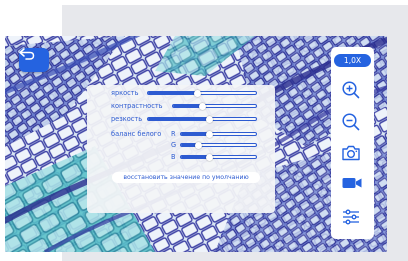 Image resolution: width=408 pixels, height=261 pixels. What do you see at coordinates (173, 93) in the screenshot?
I see `brightness-slider-fill` at bounding box center [173, 93].